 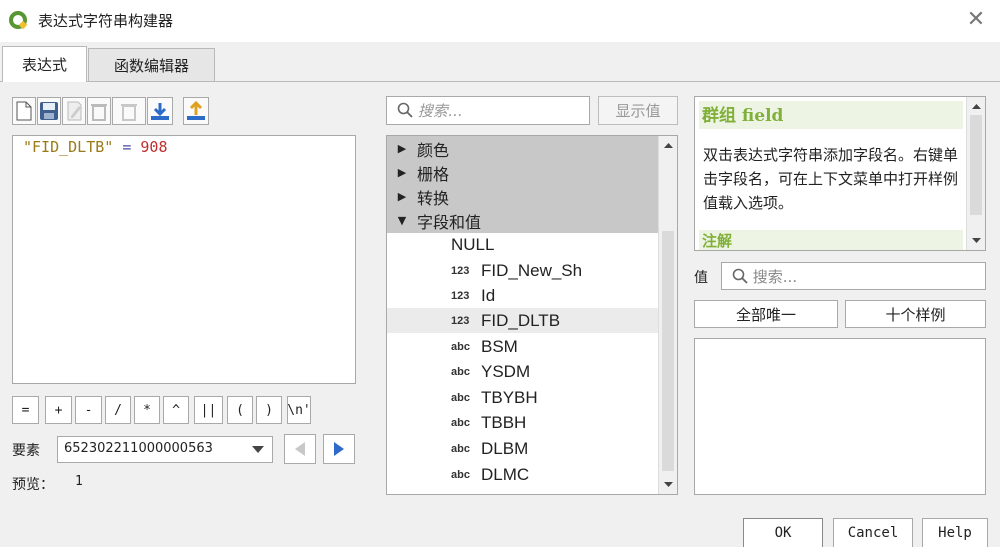 I want to click on next-icon, so click(x=339, y=449).